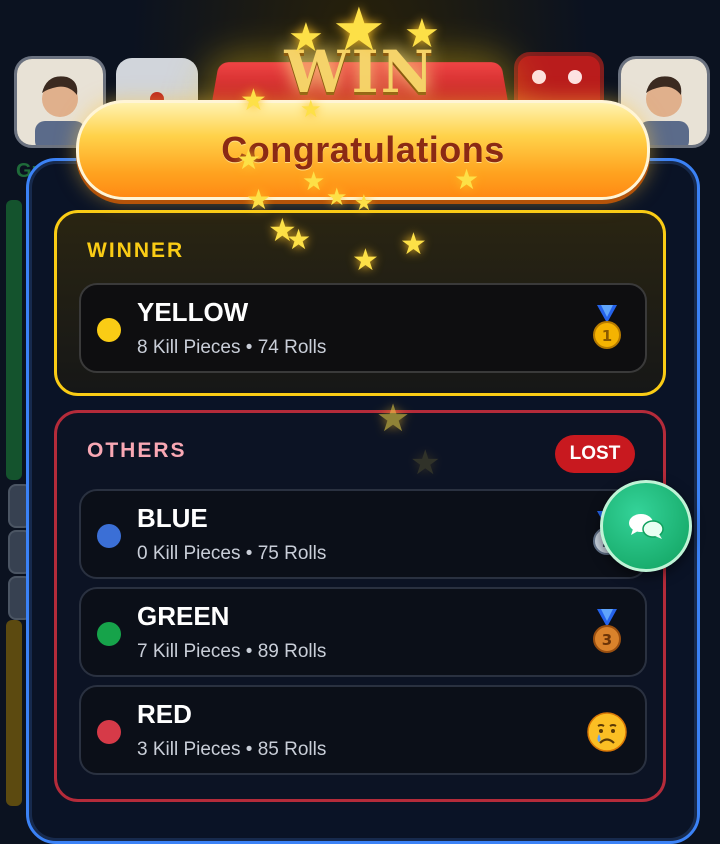 This screenshot has height=844, width=720. What do you see at coordinates (363, 632) in the screenshot?
I see `player-row-green: GREEN 7 Kill Pieces • 89 Rolls 3` at bounding box center [363, 632].